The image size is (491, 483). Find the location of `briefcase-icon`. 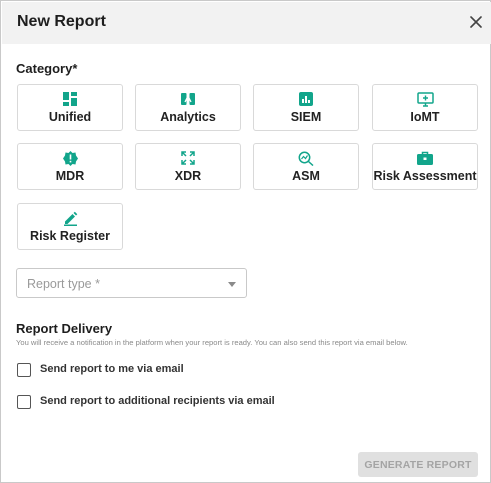

briefcase-icon is located at coordinates (425, 158).